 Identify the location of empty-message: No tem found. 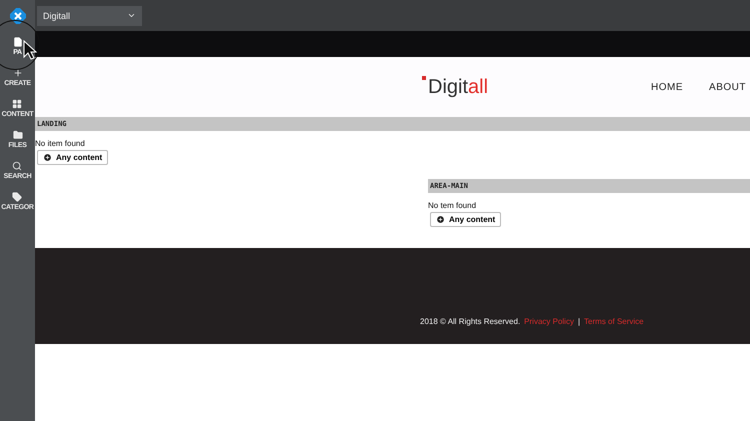
(452, 205).